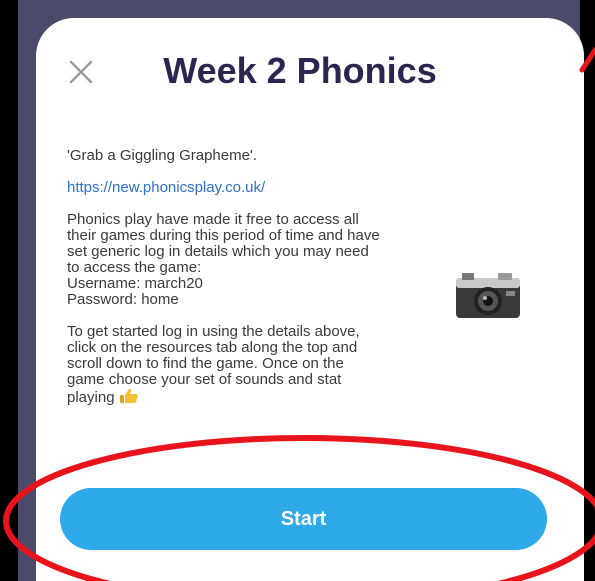 The width and height of the screenshot is (595, 581). Describe the element at coordinates (204, 379) in the screenshot. I see `instruction-line: game choose your set of sounds and stat` at that location.